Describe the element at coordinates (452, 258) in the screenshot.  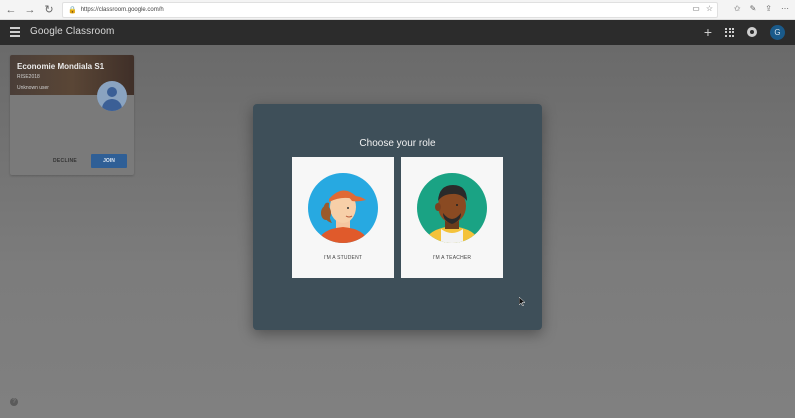
I see `teacher-role-label: I'M A TEACHER` at that location.